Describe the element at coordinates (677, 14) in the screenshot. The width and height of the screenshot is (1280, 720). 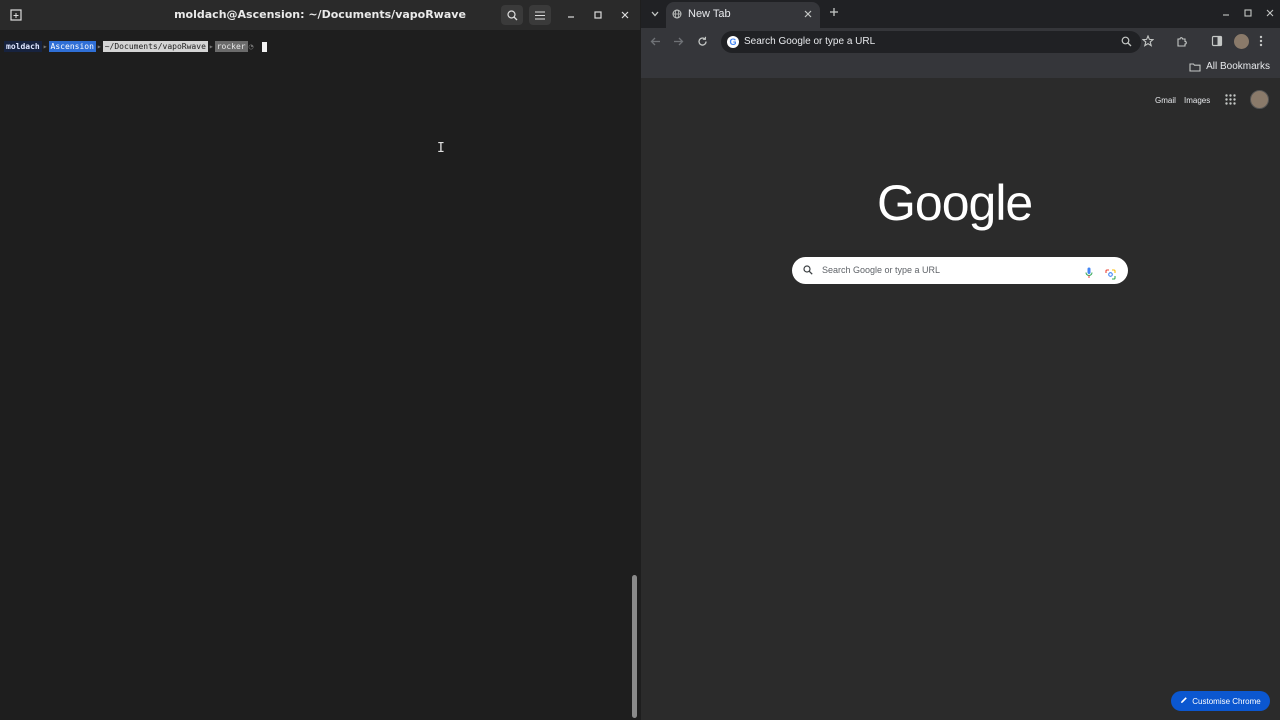
I see `chrome-globe-icon` at that location.